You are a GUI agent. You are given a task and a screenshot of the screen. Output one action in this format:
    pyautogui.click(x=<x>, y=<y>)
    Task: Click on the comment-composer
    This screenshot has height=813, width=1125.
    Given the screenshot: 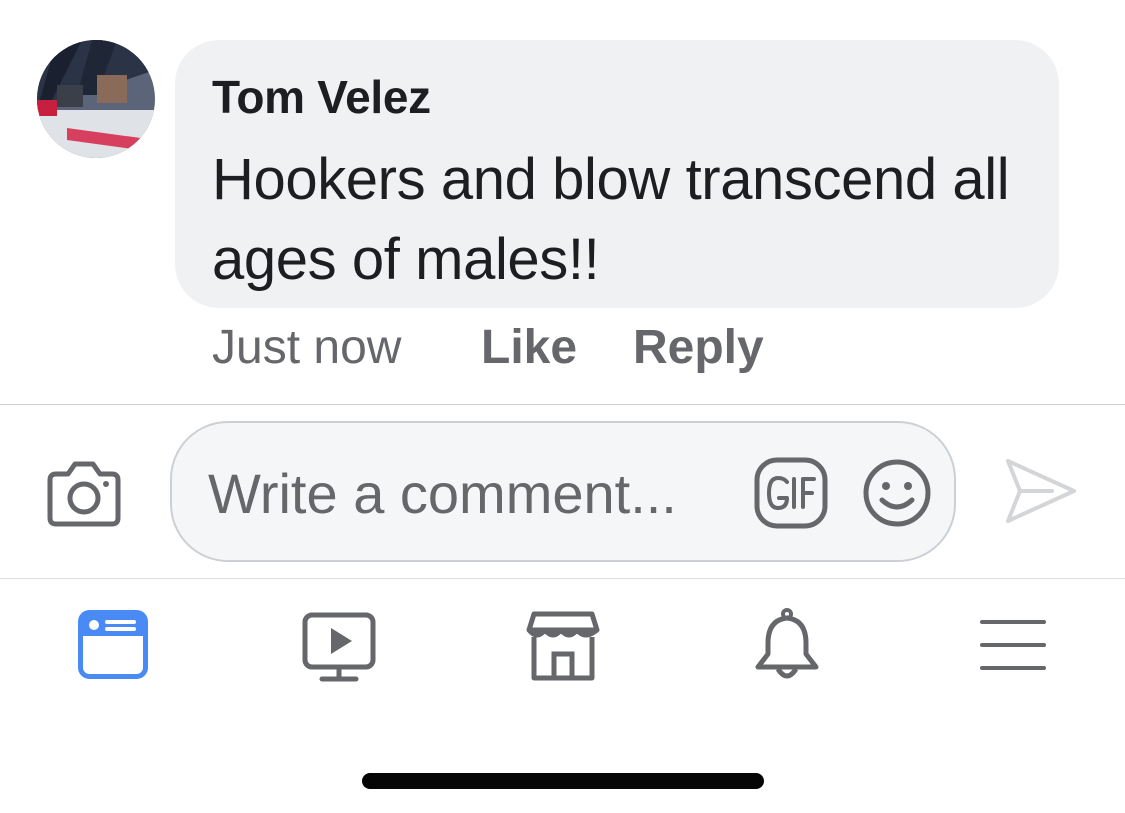 What is the action you would take?
    pyautogui.click(x=563, y=491)
    